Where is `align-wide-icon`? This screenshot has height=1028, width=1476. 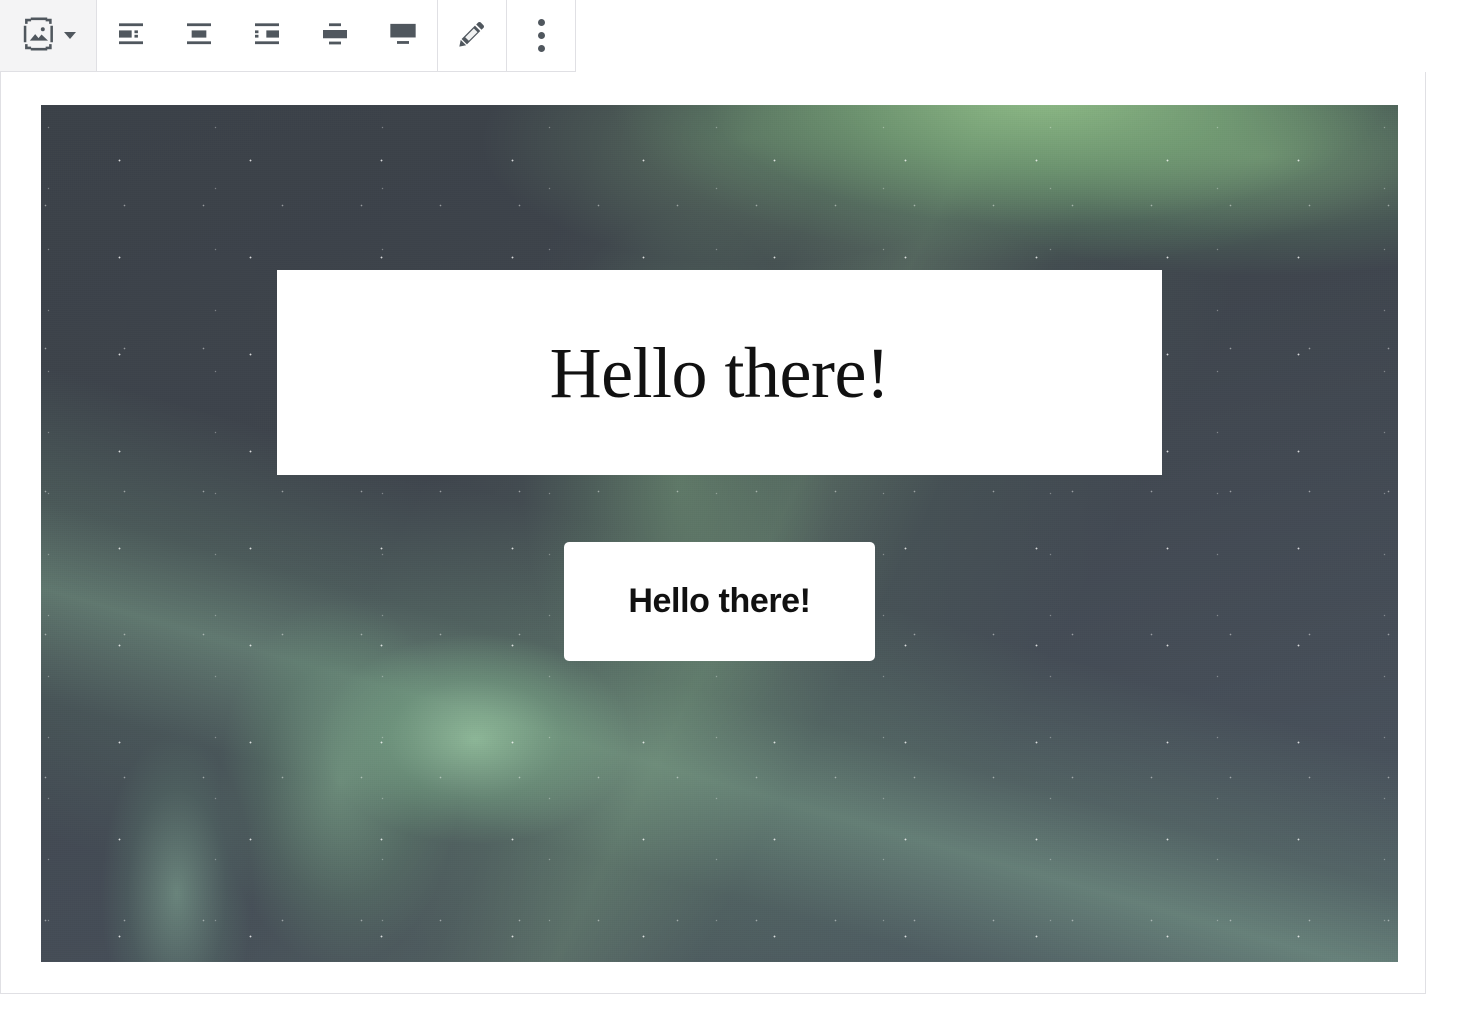
align-wide-icon is located at coordinates (335, 35).